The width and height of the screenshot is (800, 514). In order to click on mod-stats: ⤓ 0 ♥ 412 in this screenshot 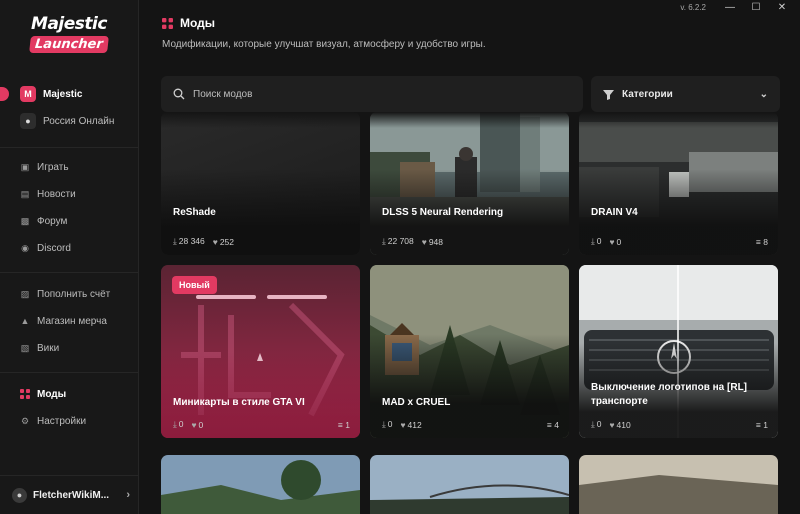, I will do `click(402, 424)`.